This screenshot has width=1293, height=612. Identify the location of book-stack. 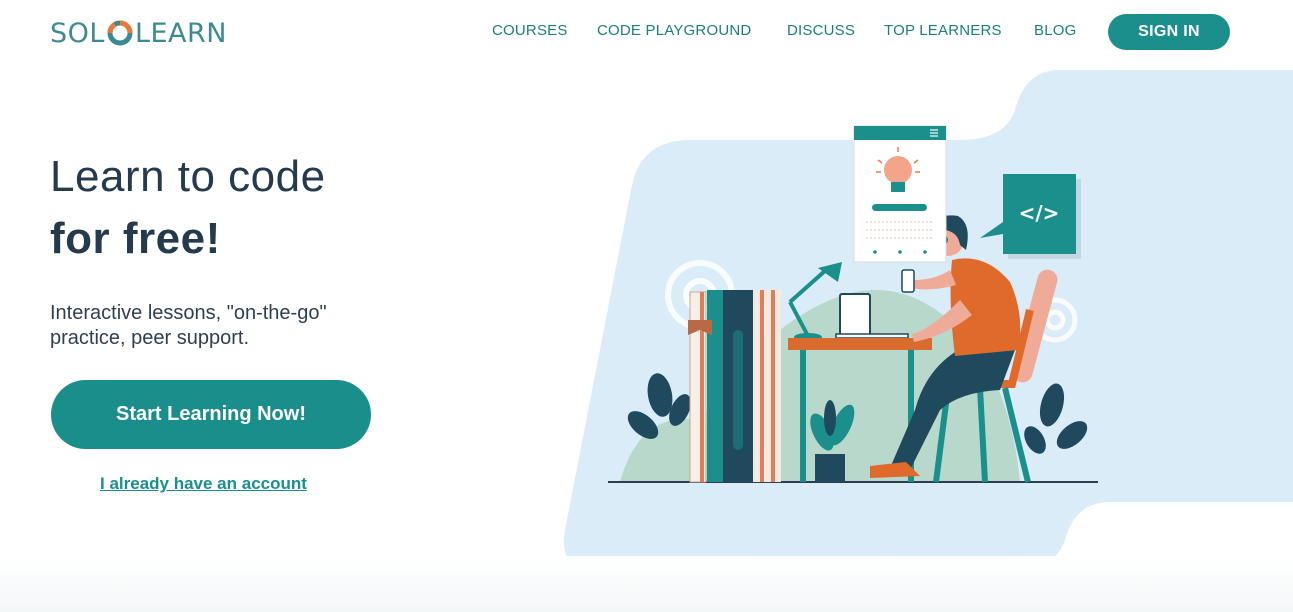
(734, 386).